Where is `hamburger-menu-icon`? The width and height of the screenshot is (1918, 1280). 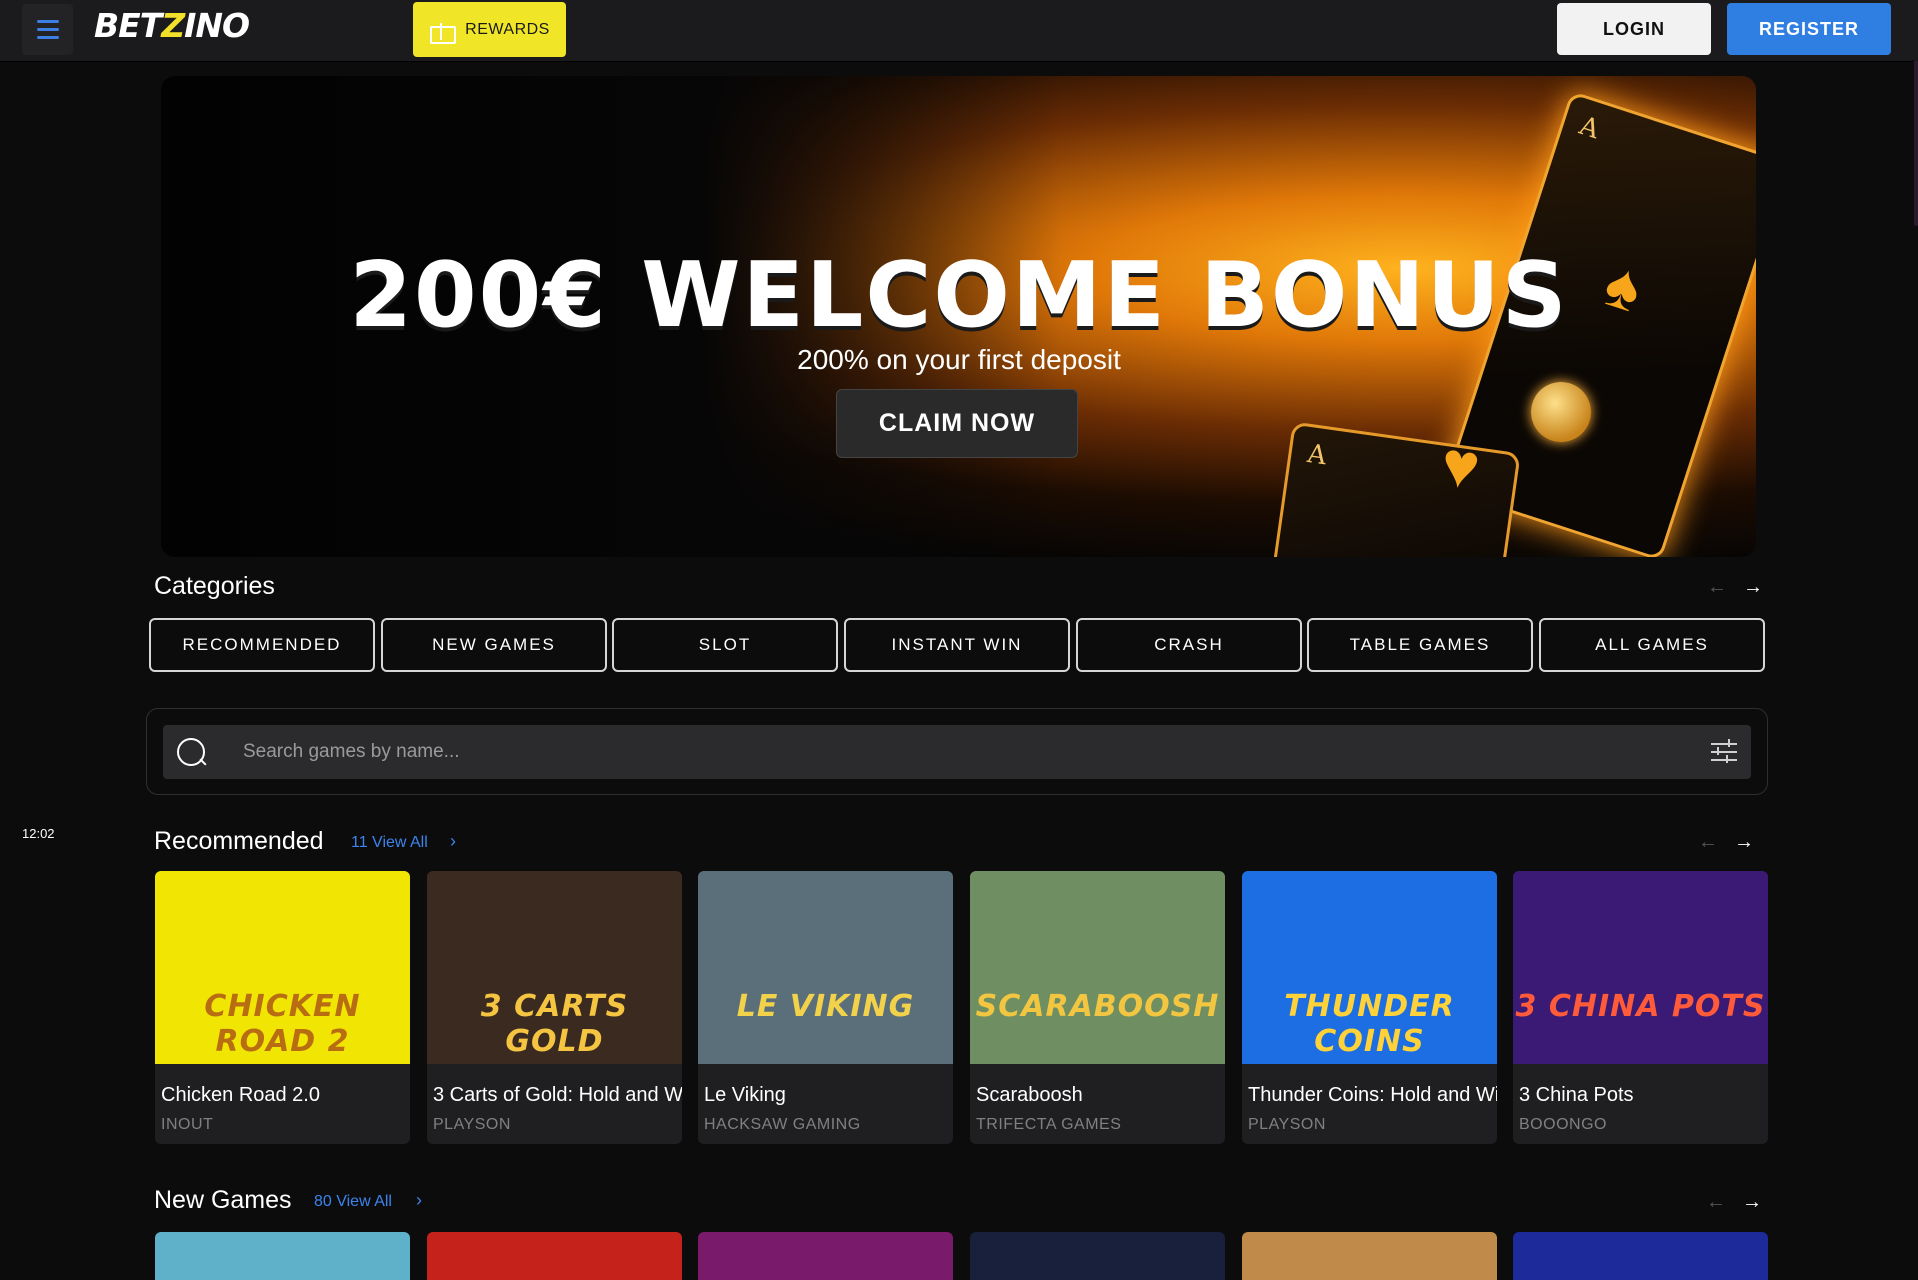
hamburger-menu-icon is located at coordinates (47, 29).